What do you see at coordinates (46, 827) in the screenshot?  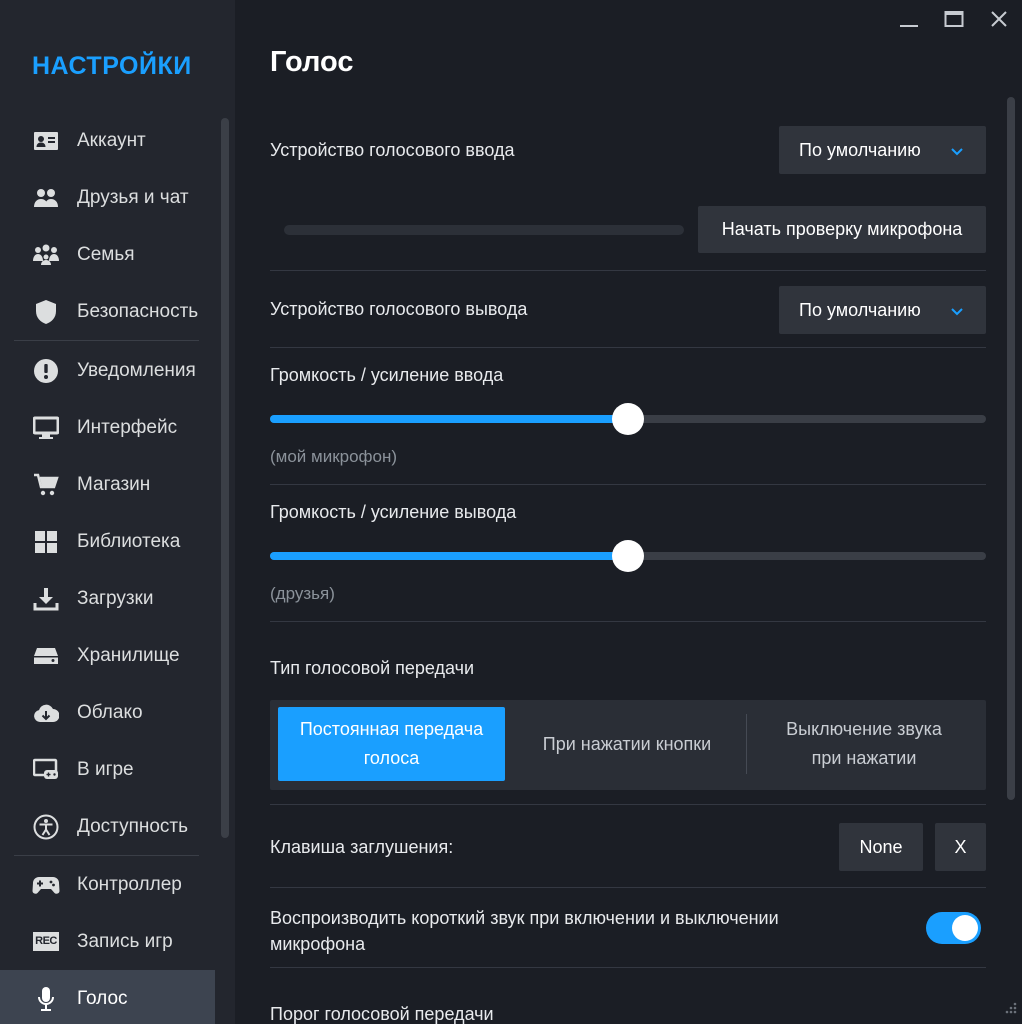 I see `accessibility-icon` at bounding box center [46, 827].